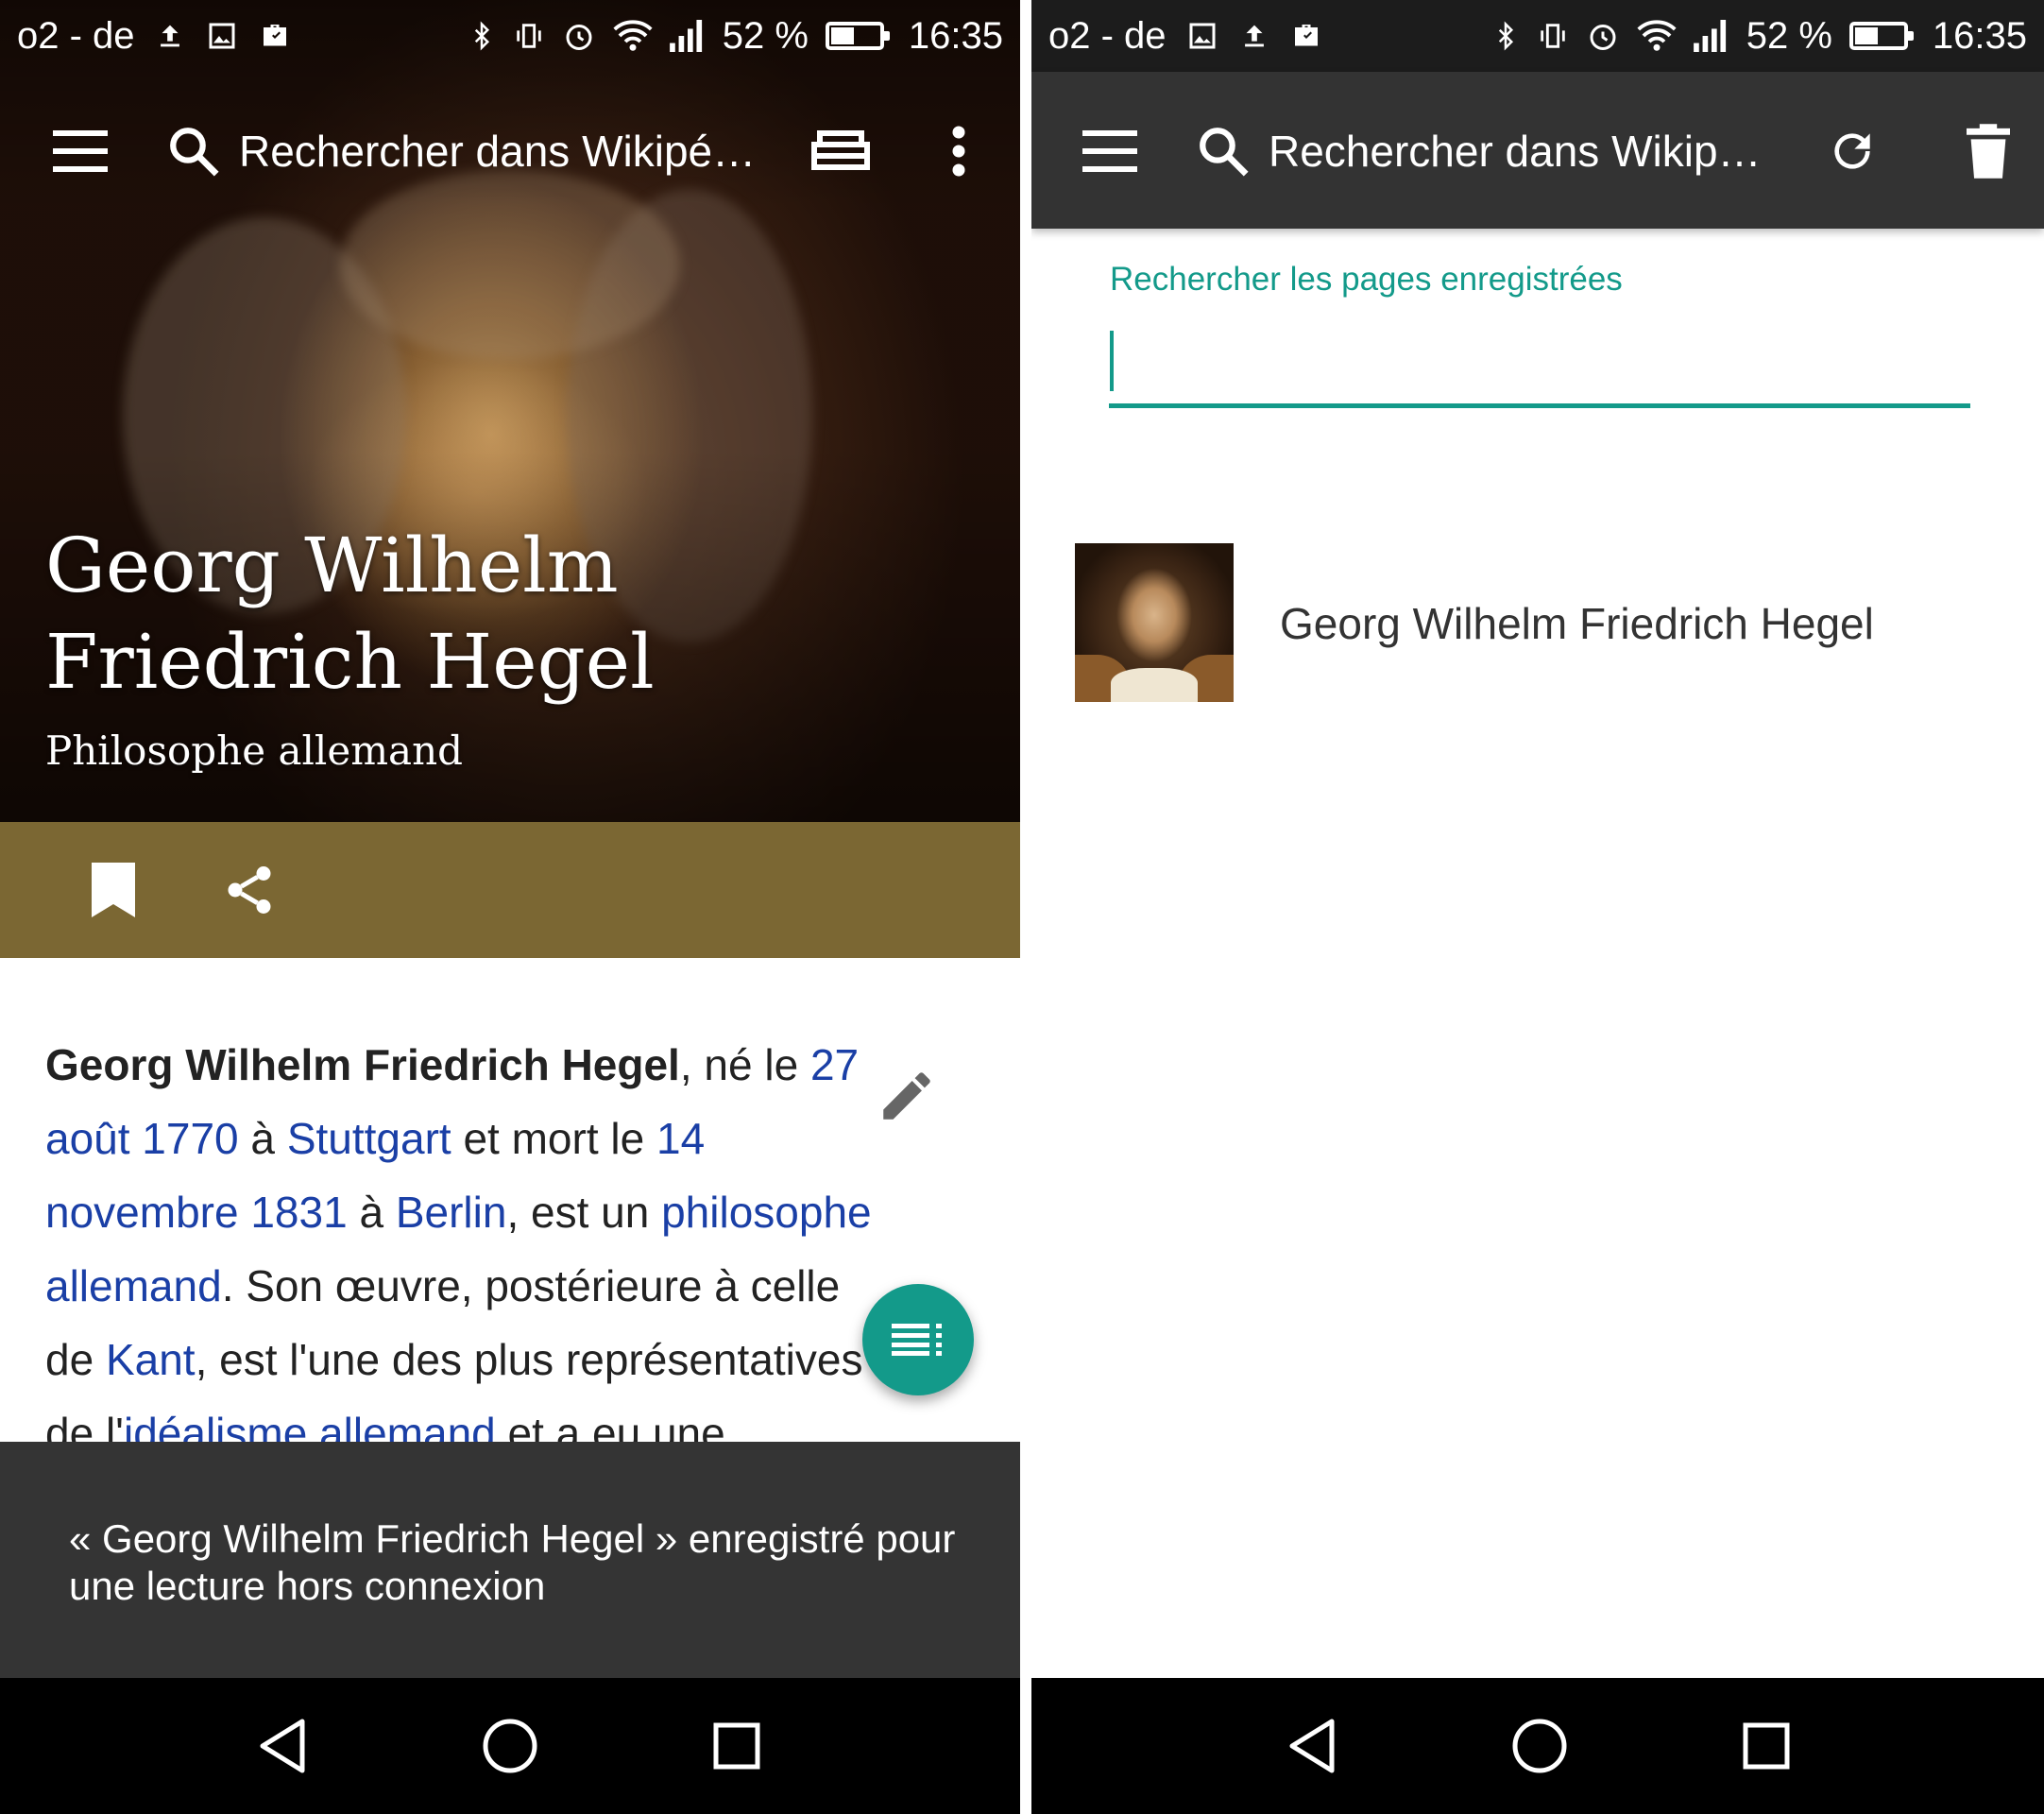  Describe the element at coordinates (254, 751) in the screenshot. I see `article-description: Philosophe allemand` at that location.